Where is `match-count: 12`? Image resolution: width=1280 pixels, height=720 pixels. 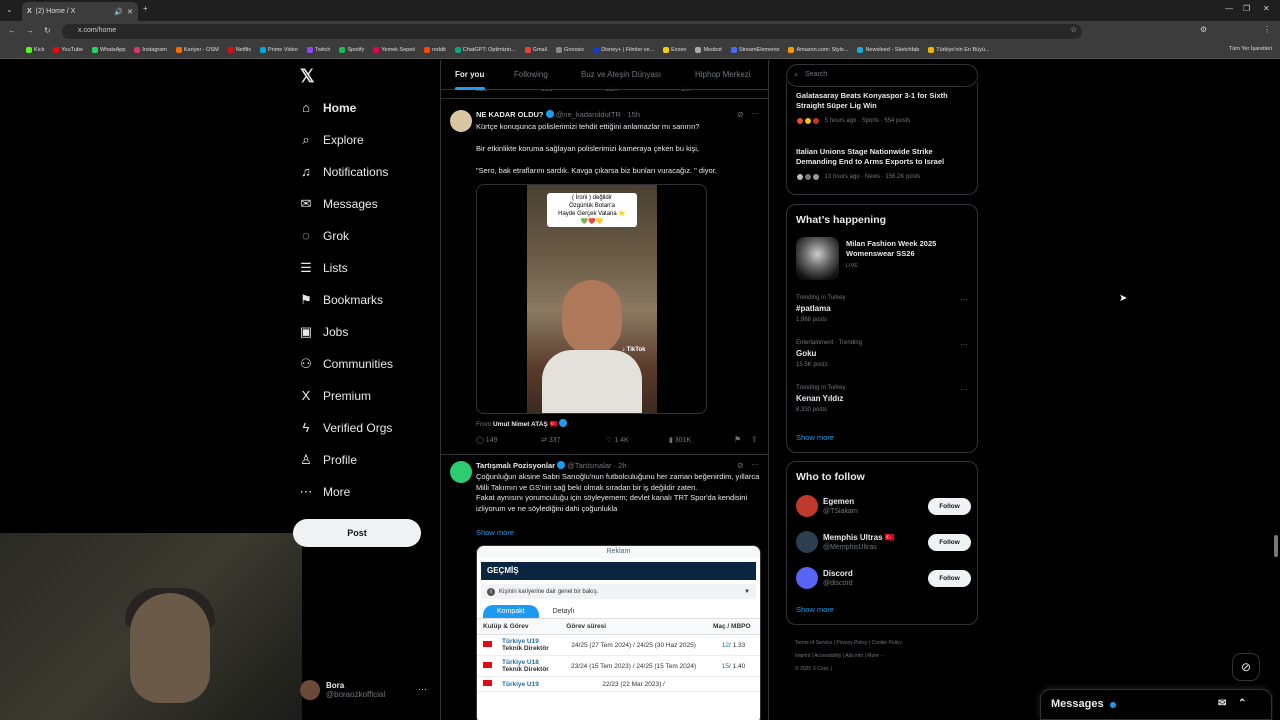 match-count: 12 is located at coordinates (725, 645).